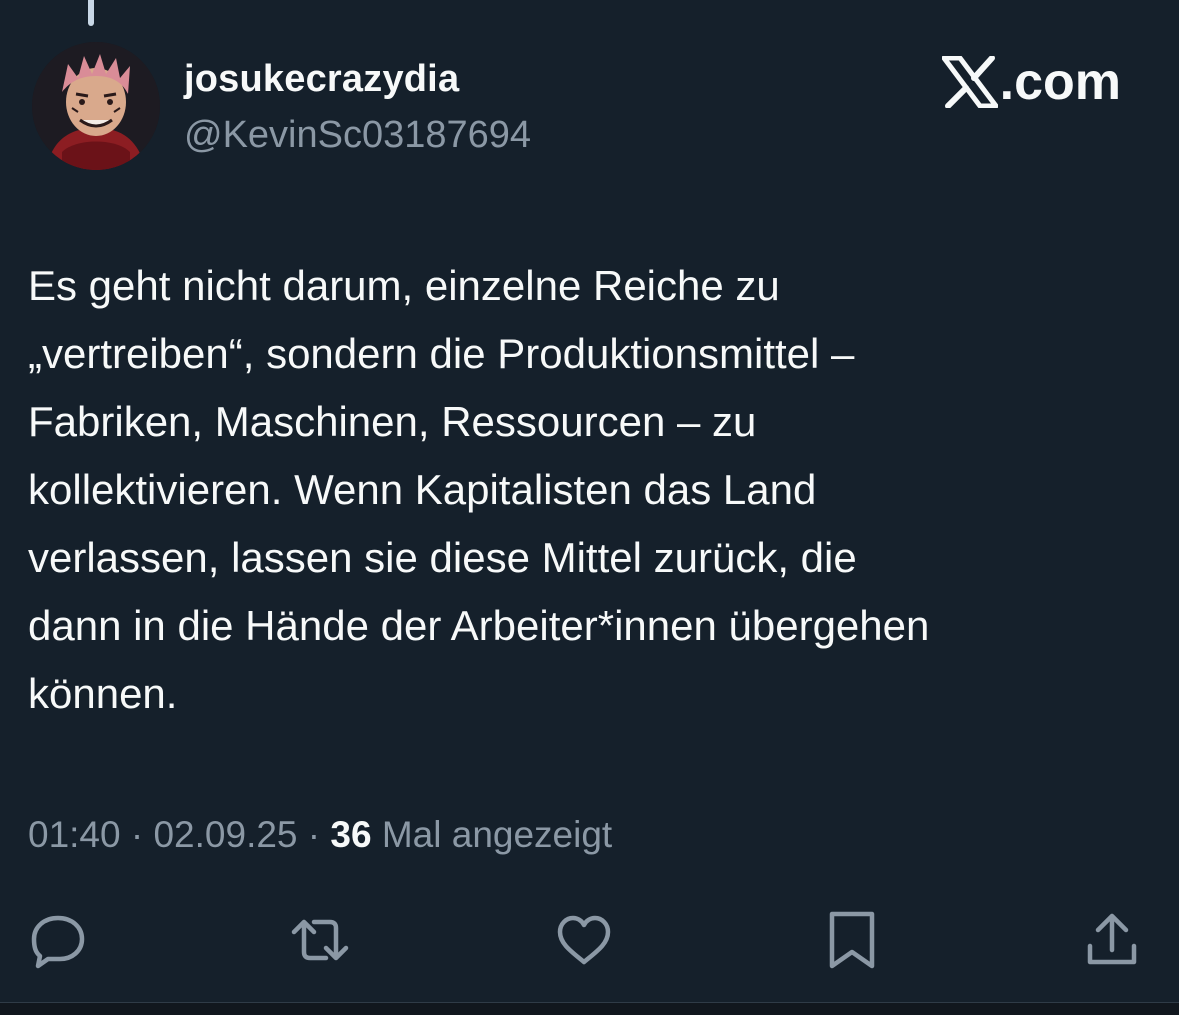 This screenshot has width=1179, height=1015. I want to click on bookmark-button, so click(852, 940).